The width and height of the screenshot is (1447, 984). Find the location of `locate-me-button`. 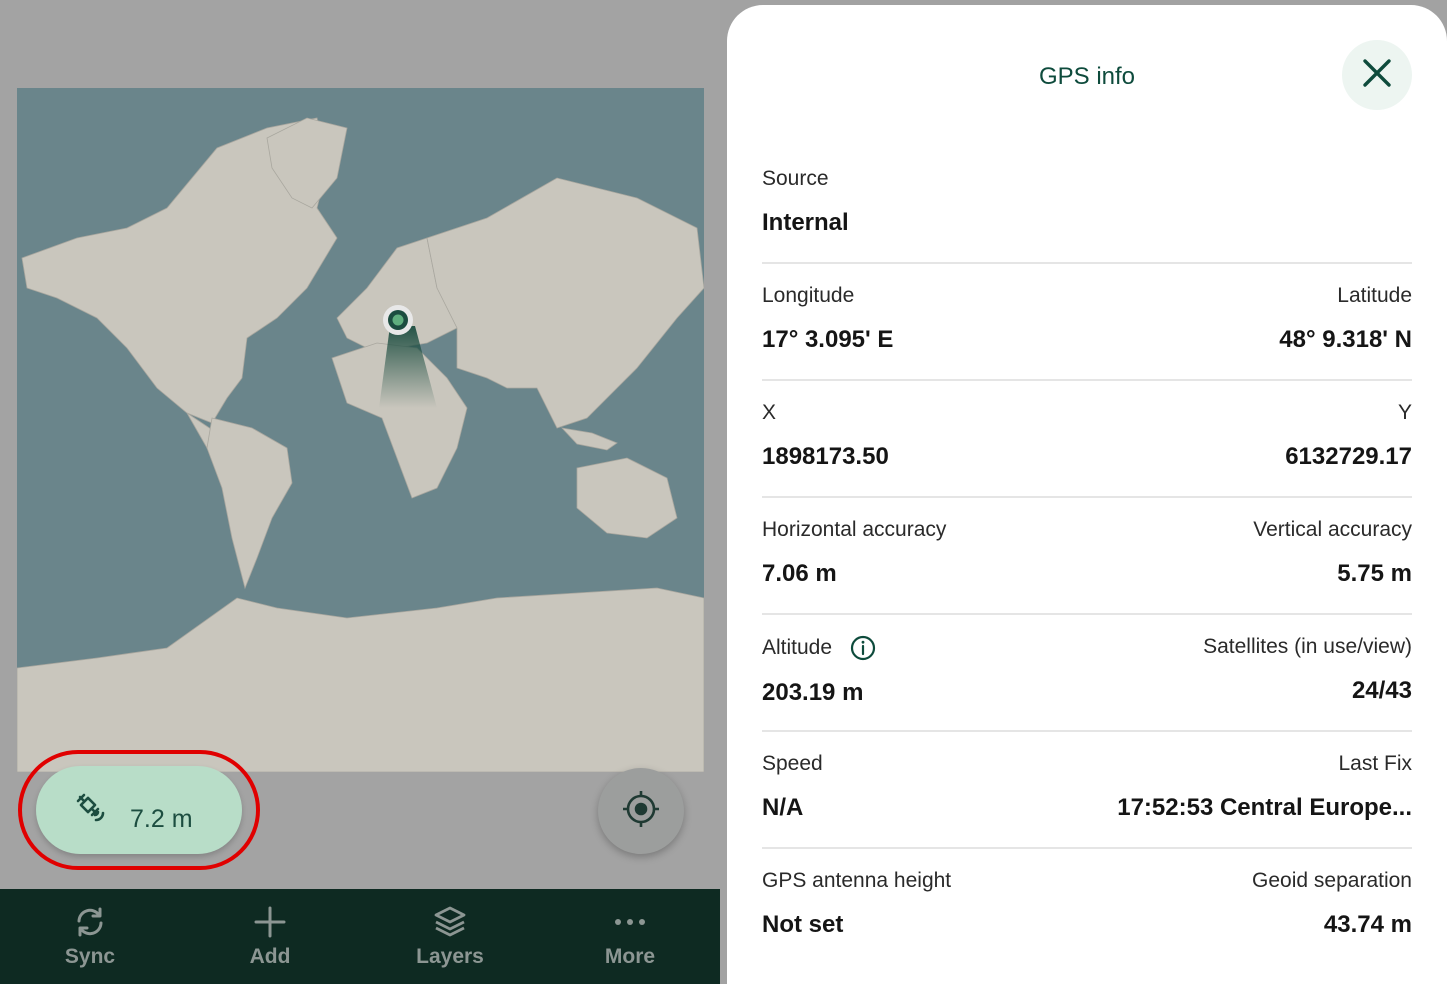

locate-me-button is located at coordinates (641, 811).